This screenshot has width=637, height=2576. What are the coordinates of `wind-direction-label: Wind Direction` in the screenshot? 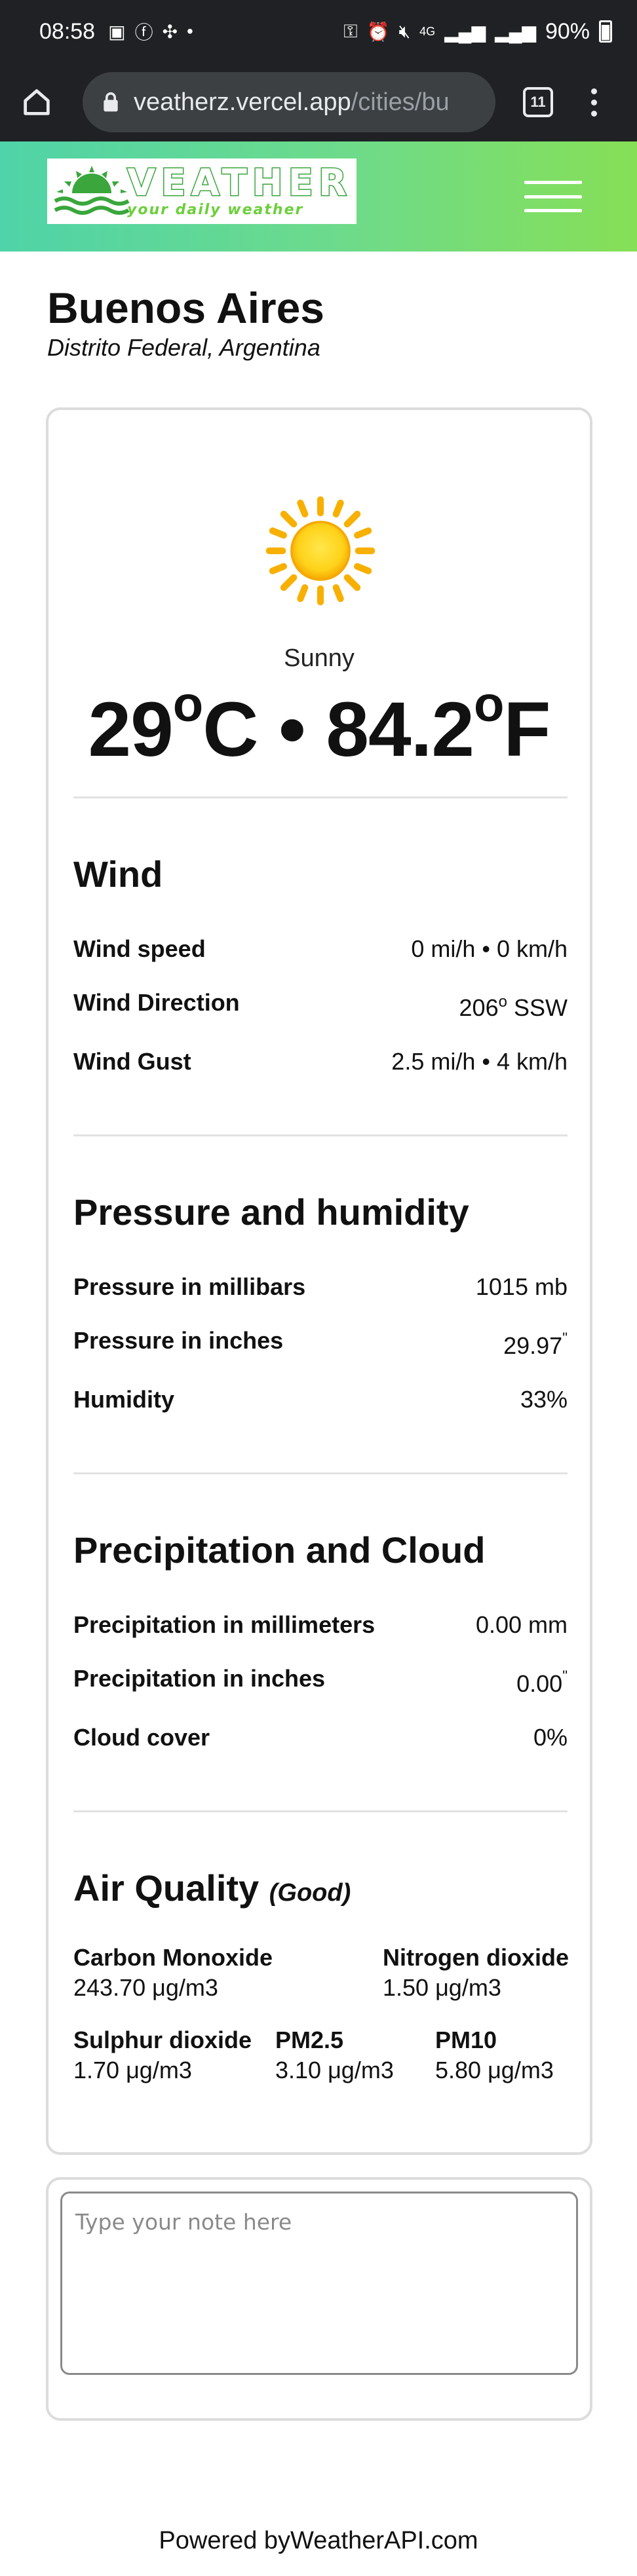 It's located at (156, 1002).